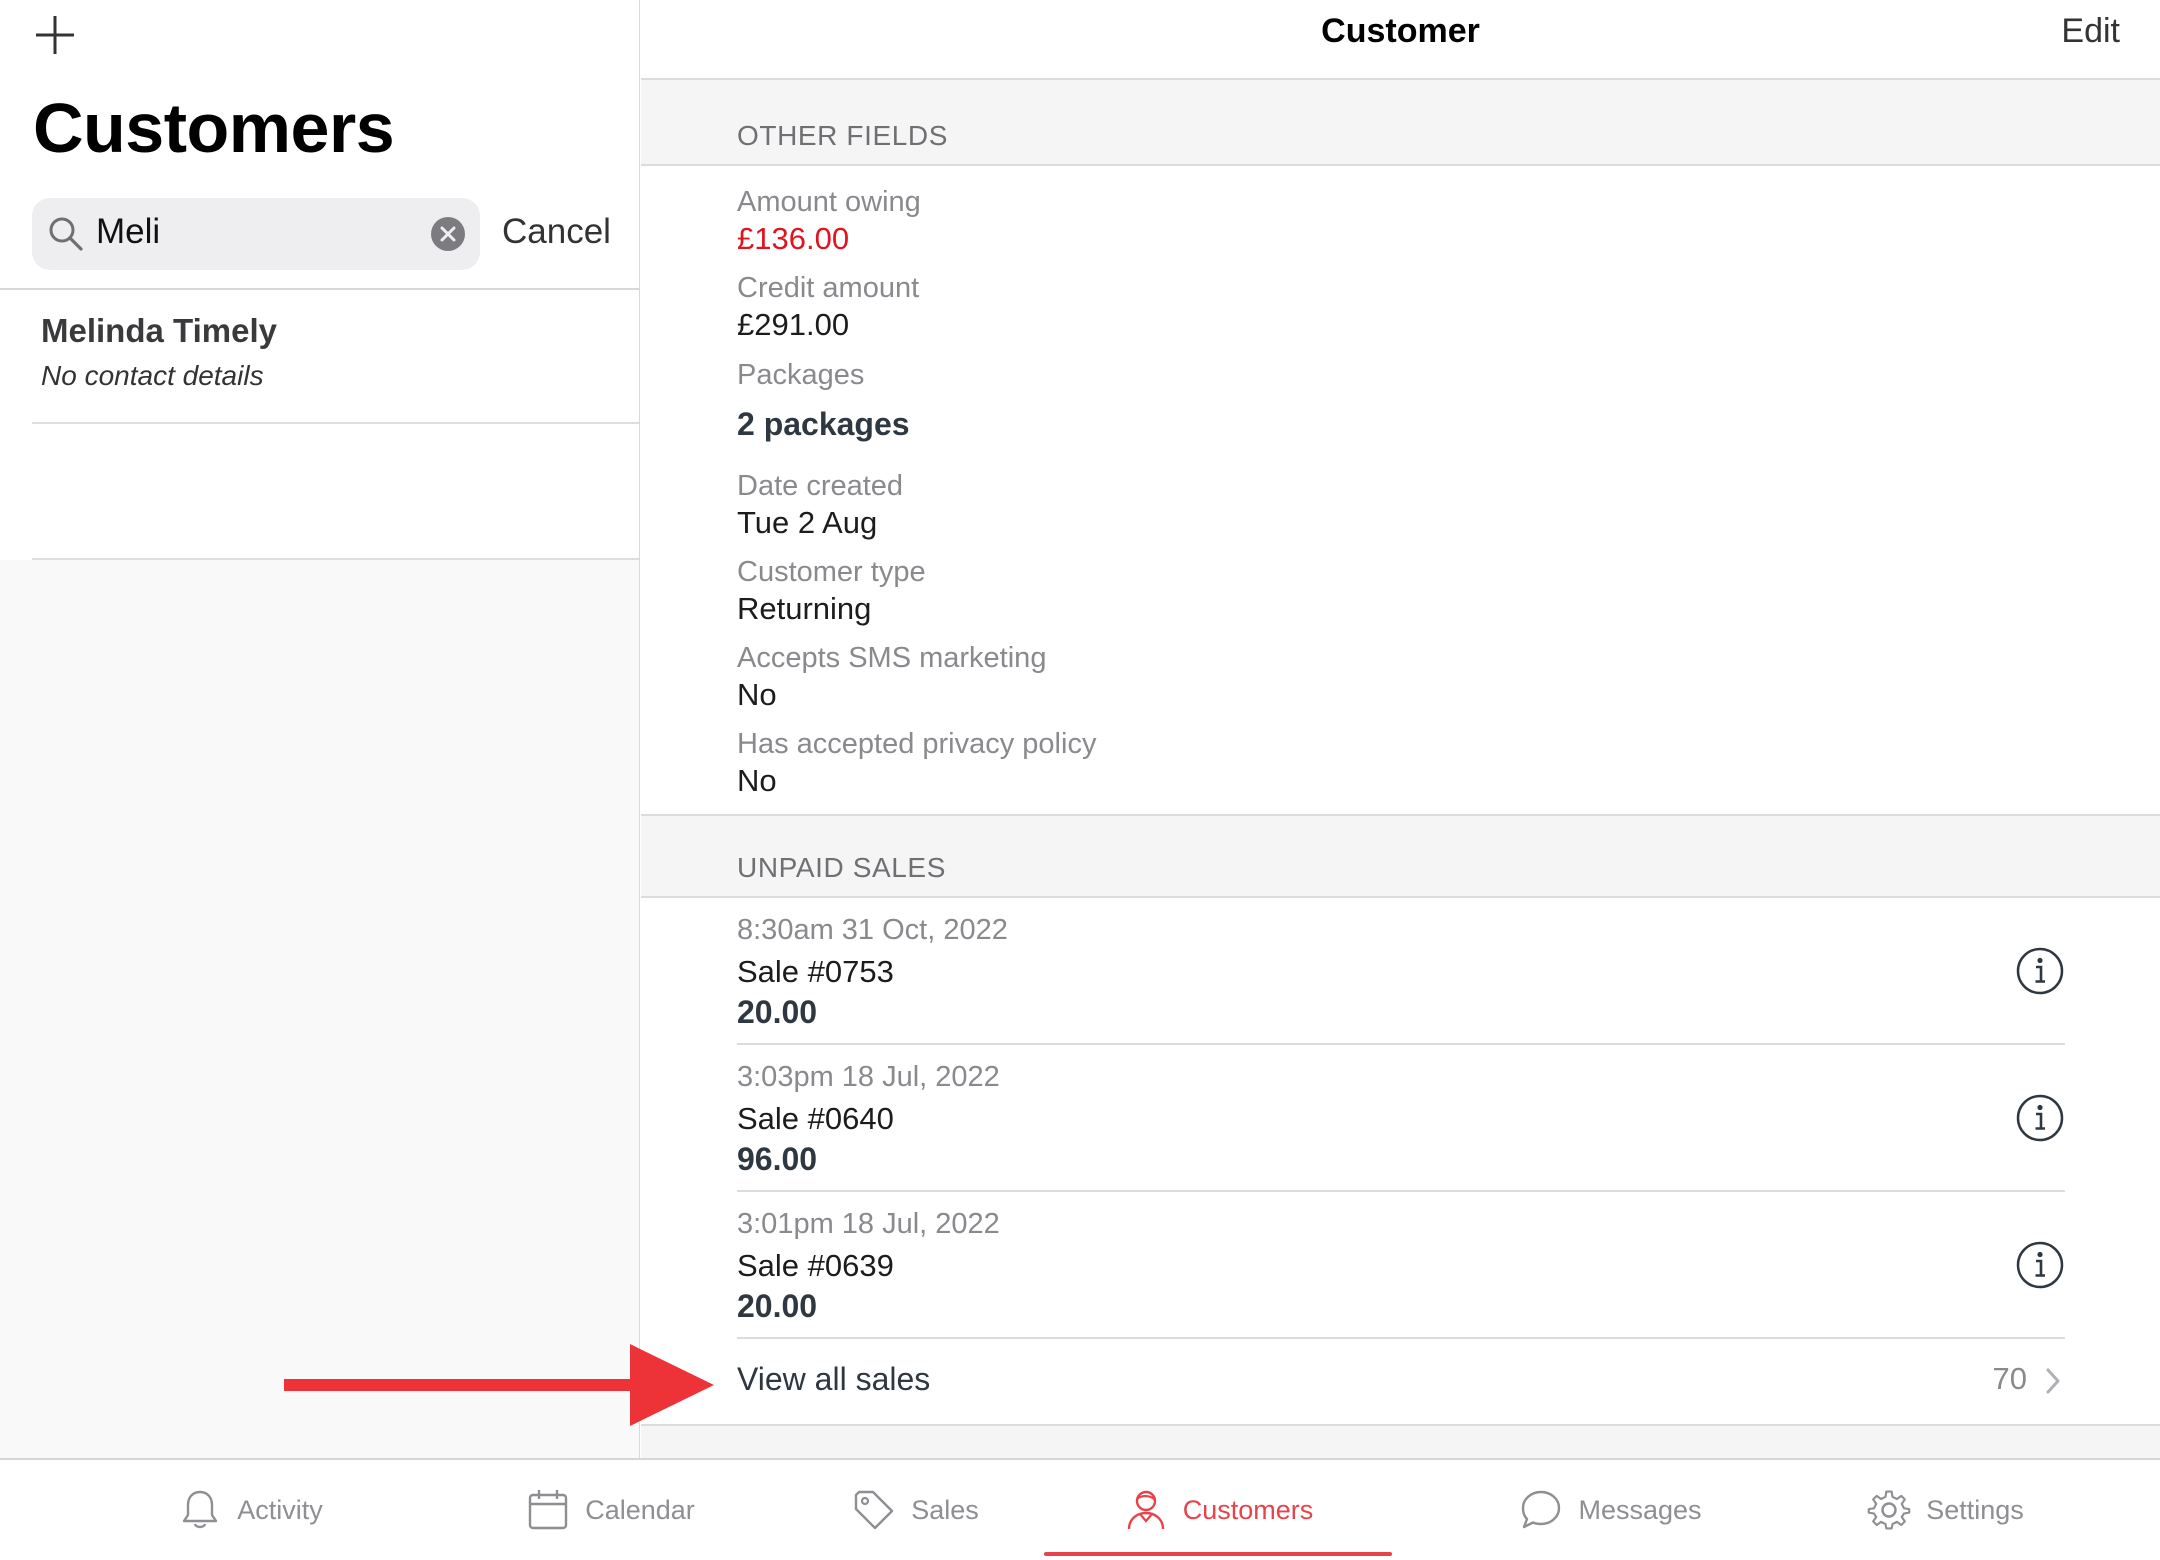 The height and width of the screenshot is (1560, 2160). I want to click on customer-contact-details: No contact details, so click(152, 375).